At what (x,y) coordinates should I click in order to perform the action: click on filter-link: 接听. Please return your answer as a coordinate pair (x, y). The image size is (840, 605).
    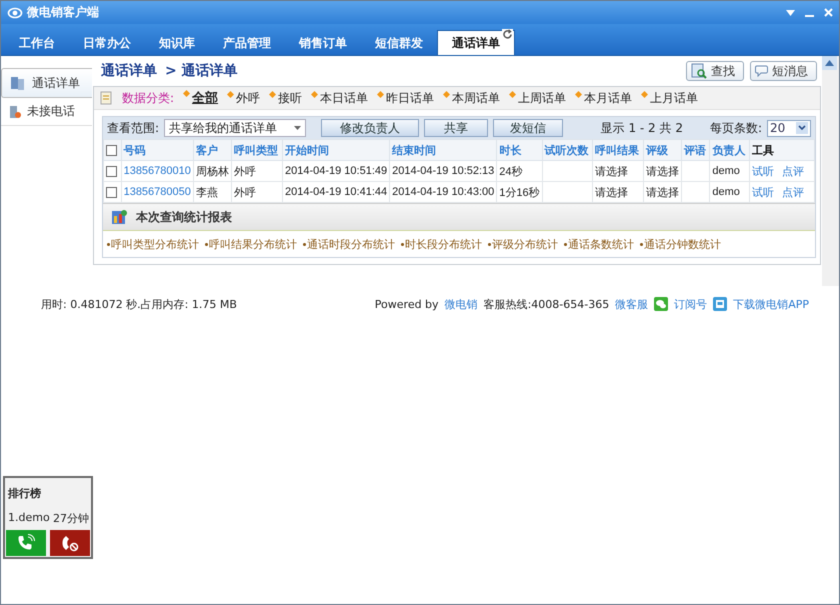
    Looking at the image, I should click on (285, 98).